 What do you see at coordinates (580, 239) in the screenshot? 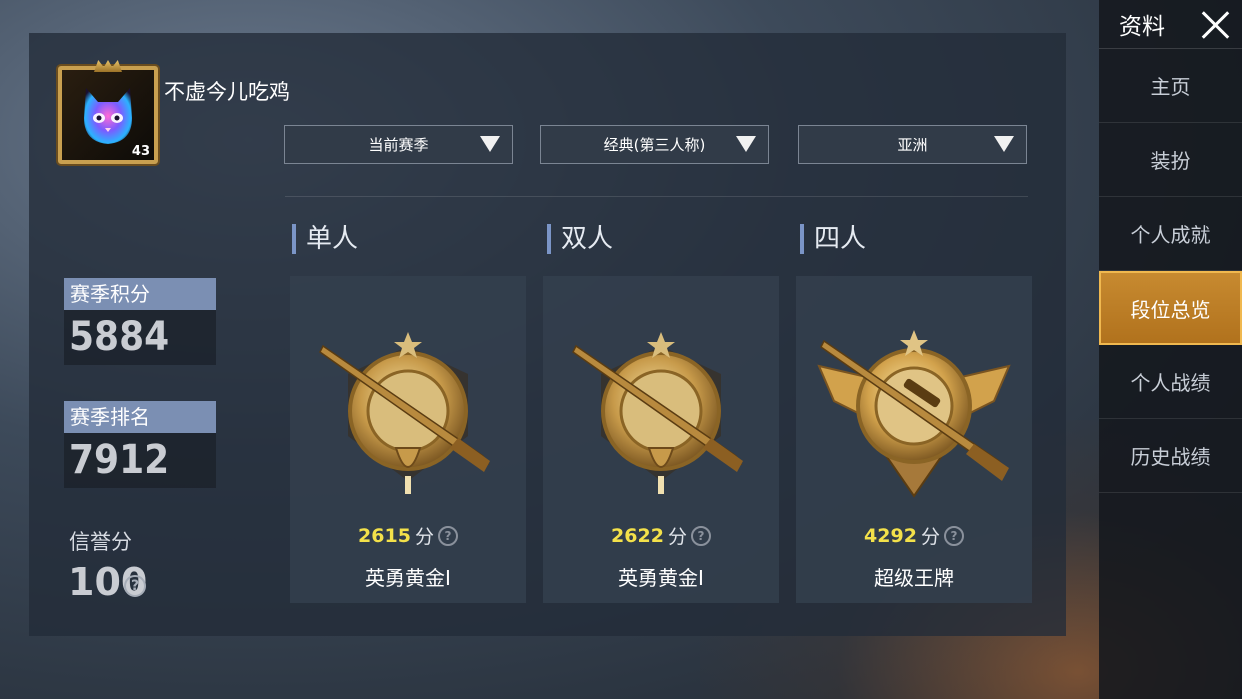
I see `mode-title-duo: 双人` at bounding box center [580, 239].